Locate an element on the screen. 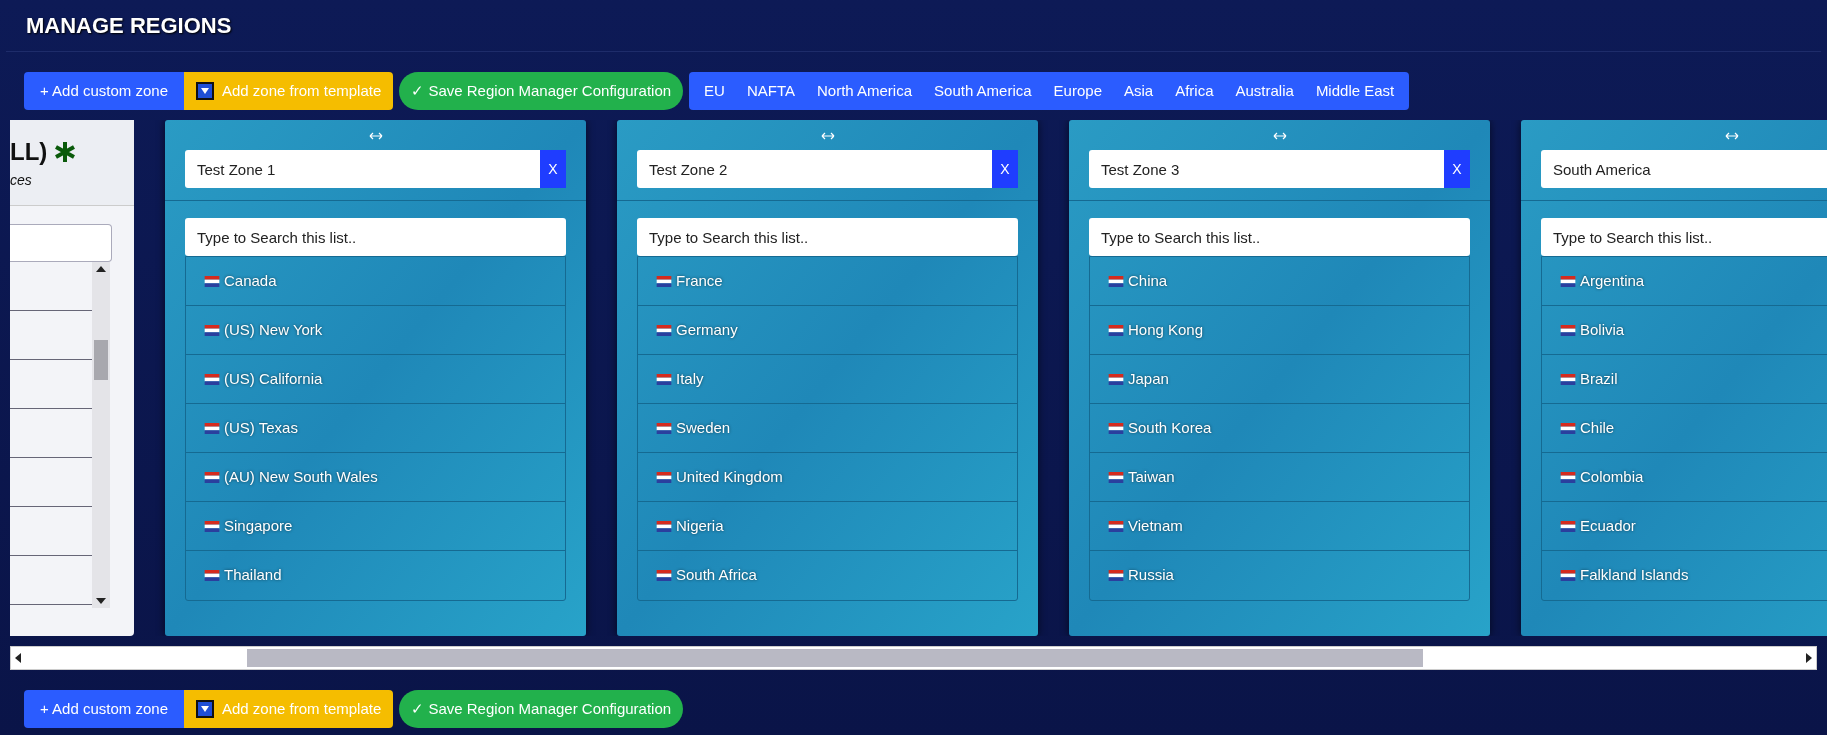 Image resolution: width=1827 pixels, height=735 pixels. asterisk-icon is located at coordinates (65, 152).